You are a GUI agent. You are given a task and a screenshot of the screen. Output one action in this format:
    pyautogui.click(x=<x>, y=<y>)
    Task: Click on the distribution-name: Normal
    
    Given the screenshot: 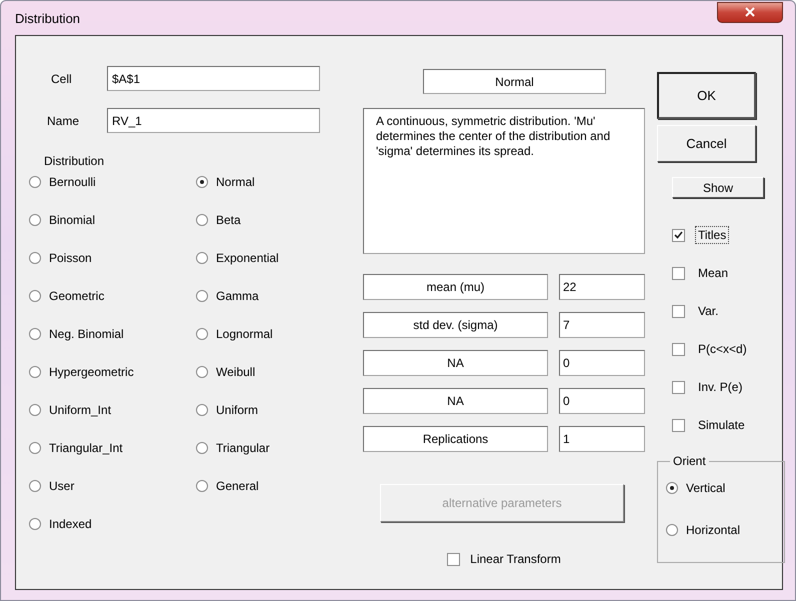 What is the action you would take?
    pyautogui.click(x=514, y=81)
    